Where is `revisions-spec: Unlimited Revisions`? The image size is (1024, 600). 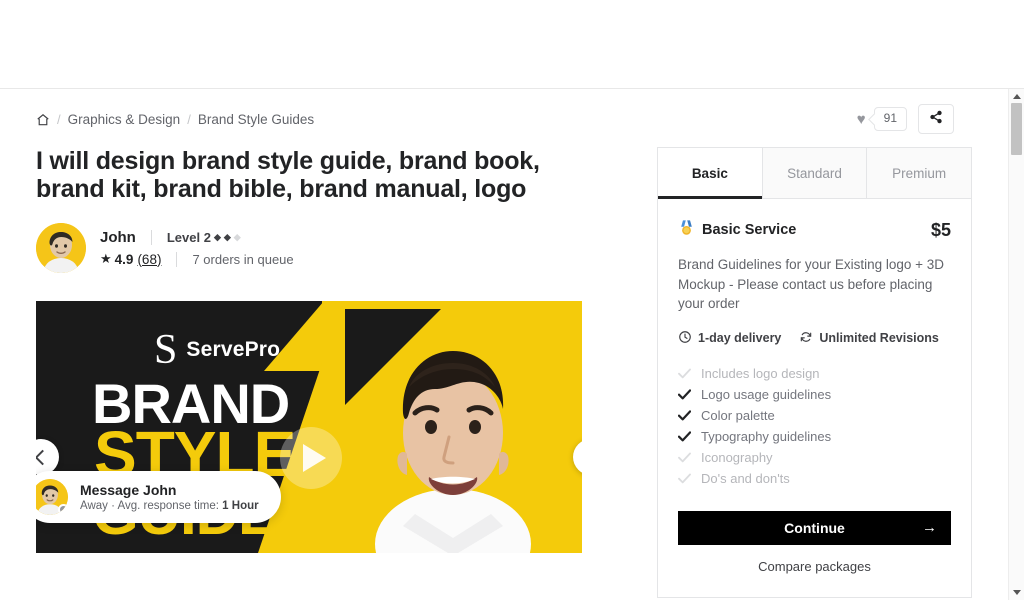
revisions-spec: Unlimited Revisions is located at coordinates (869, 338).